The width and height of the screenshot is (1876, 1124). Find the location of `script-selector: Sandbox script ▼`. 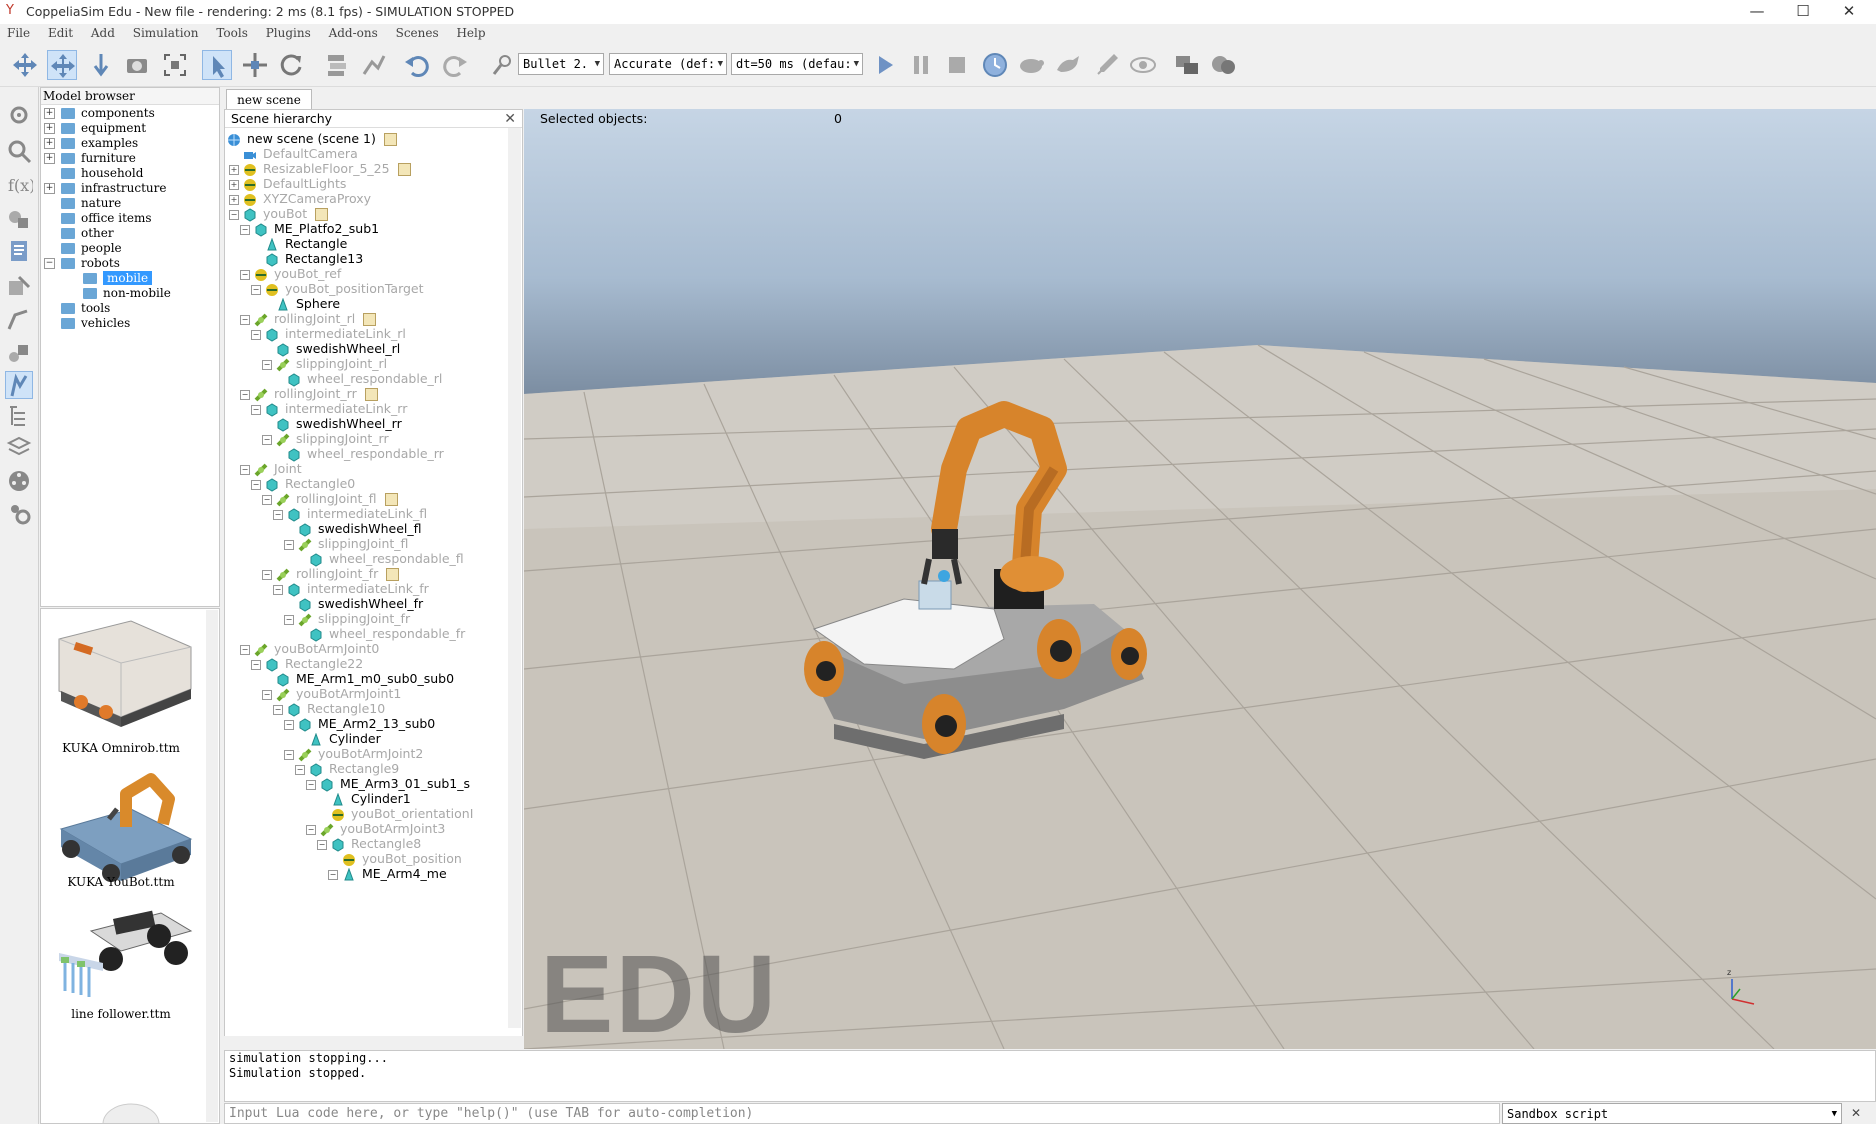

script-selector: Sandbox script ▼ is located at coordinates (1672, 1113).